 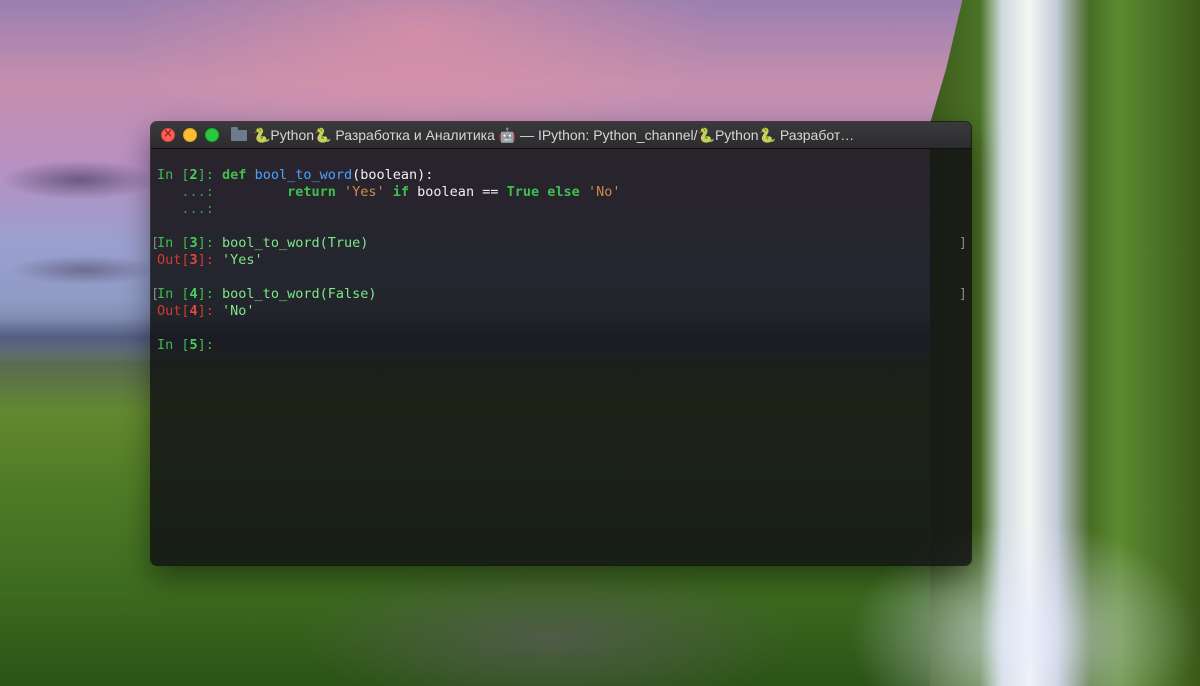 What do you see at coordinates (564, 345) in the screenshot?
I see `input-line-active: In [5]:` at bounding box center [564, 345].